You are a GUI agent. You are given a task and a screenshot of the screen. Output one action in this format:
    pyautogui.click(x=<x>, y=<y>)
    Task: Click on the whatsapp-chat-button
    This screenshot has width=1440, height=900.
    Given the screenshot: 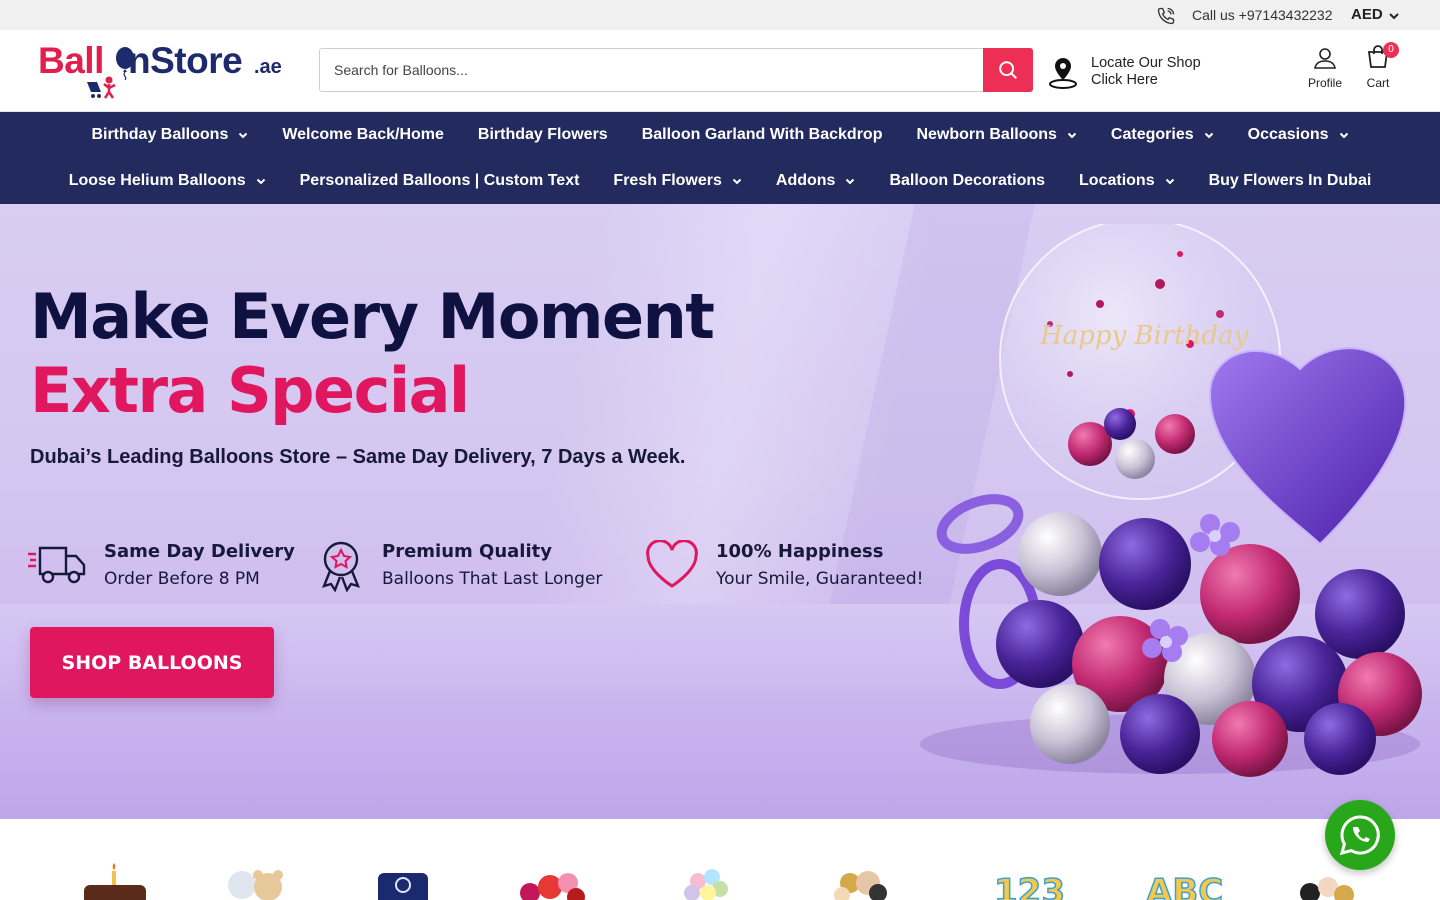 What is the action you would take?
    pyautogui.click(x=1360, y=835)
    